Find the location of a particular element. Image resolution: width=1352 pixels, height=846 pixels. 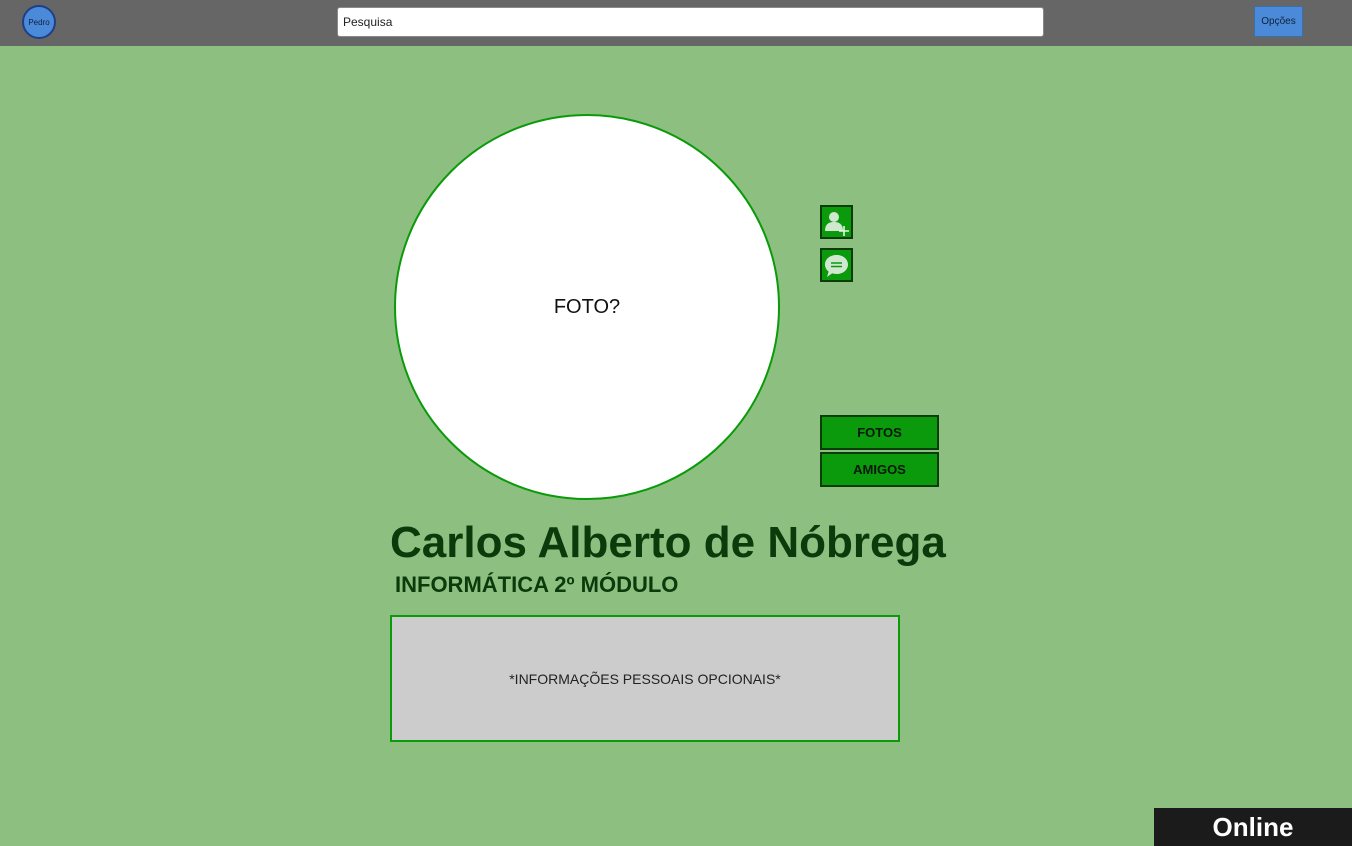

chat-bubble-icon is located at coordinates (836, 265).